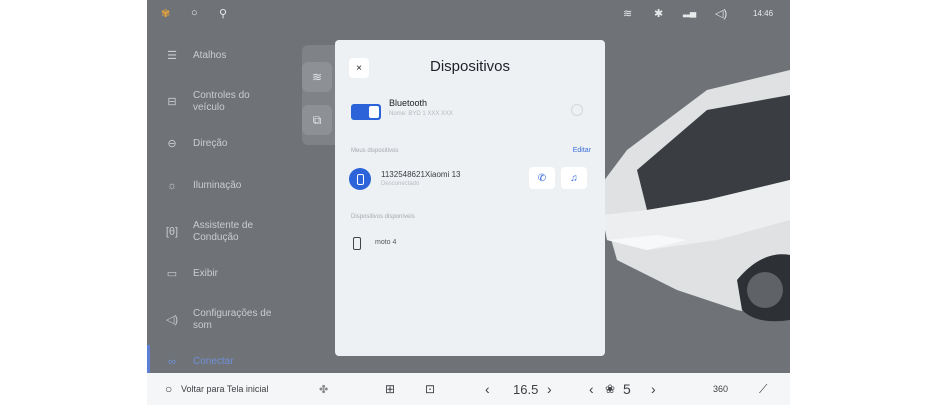  What do you see at coordinates (693, 196) in the screenshot?
I see `vehicle-illustration` at bounding box center [693, 196].